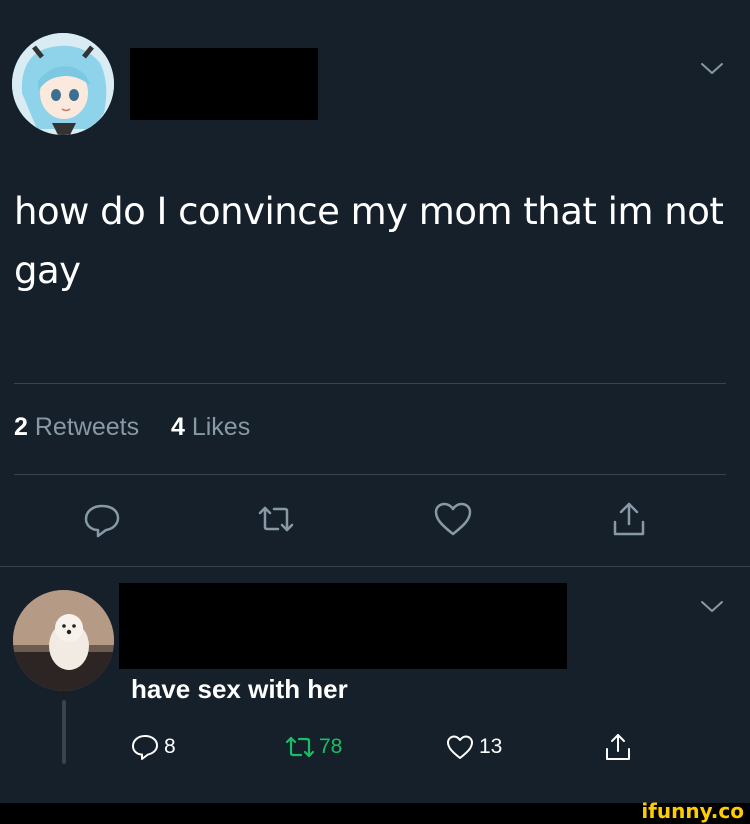 The image size is (750, 824). I want to click on reply-likes-count: 13, so click(491, 746).